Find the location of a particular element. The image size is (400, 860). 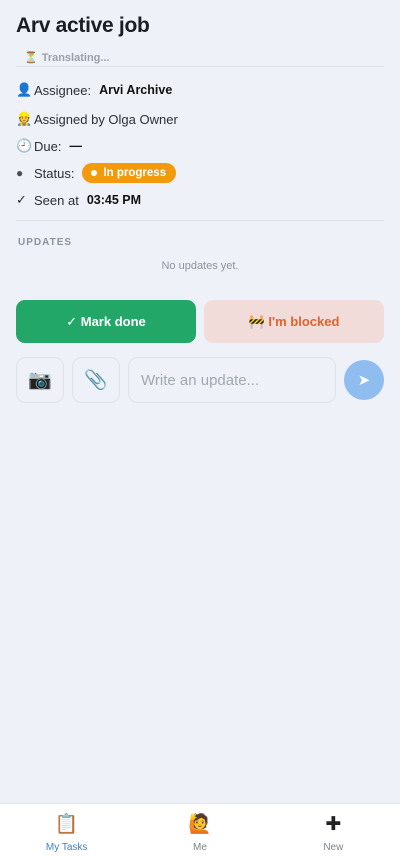

assigned-by-row: 👷 Assigned by Olga Owner is located at coordinates (97, 119).